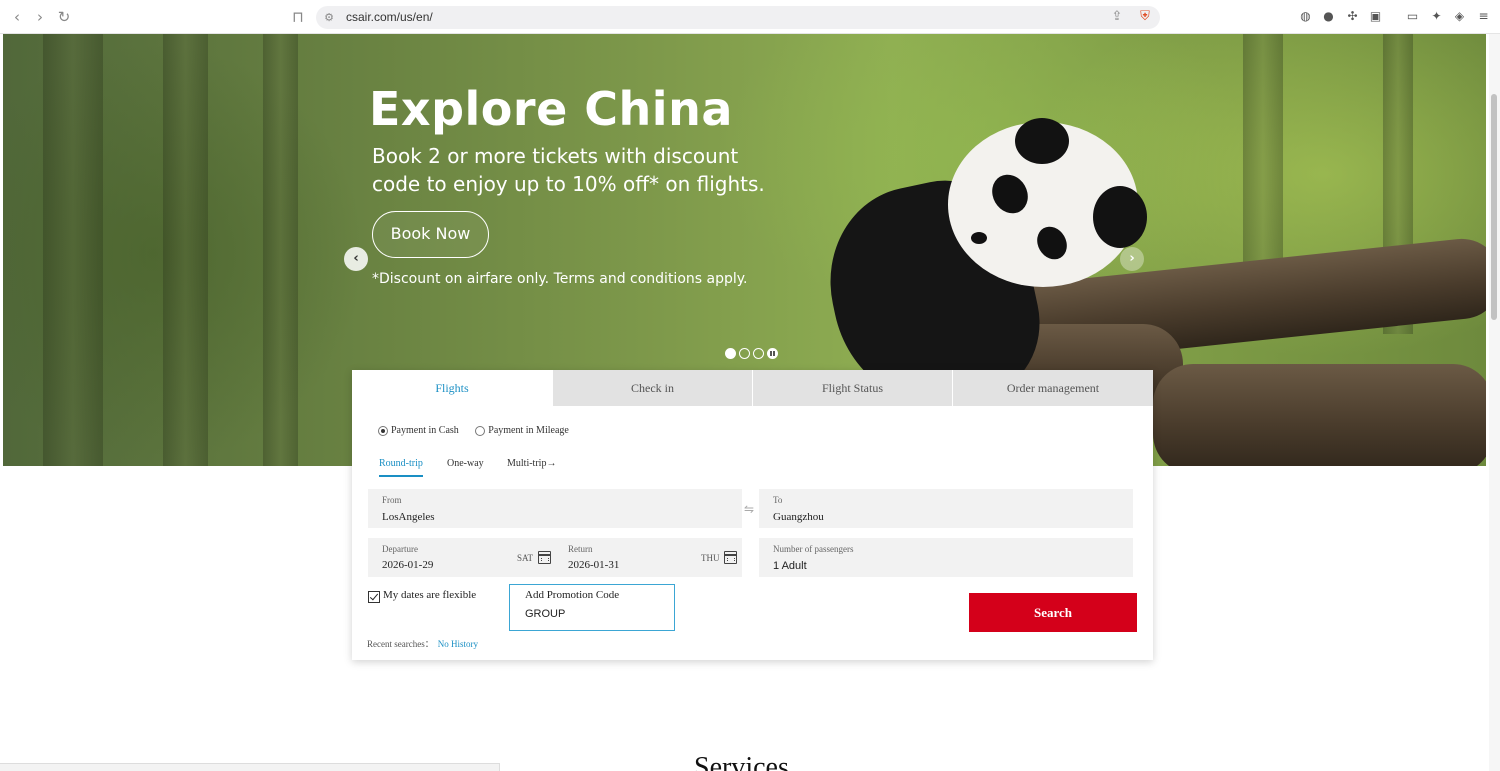  I want to click on extension-icon-2: ●, so click(1328, 16).